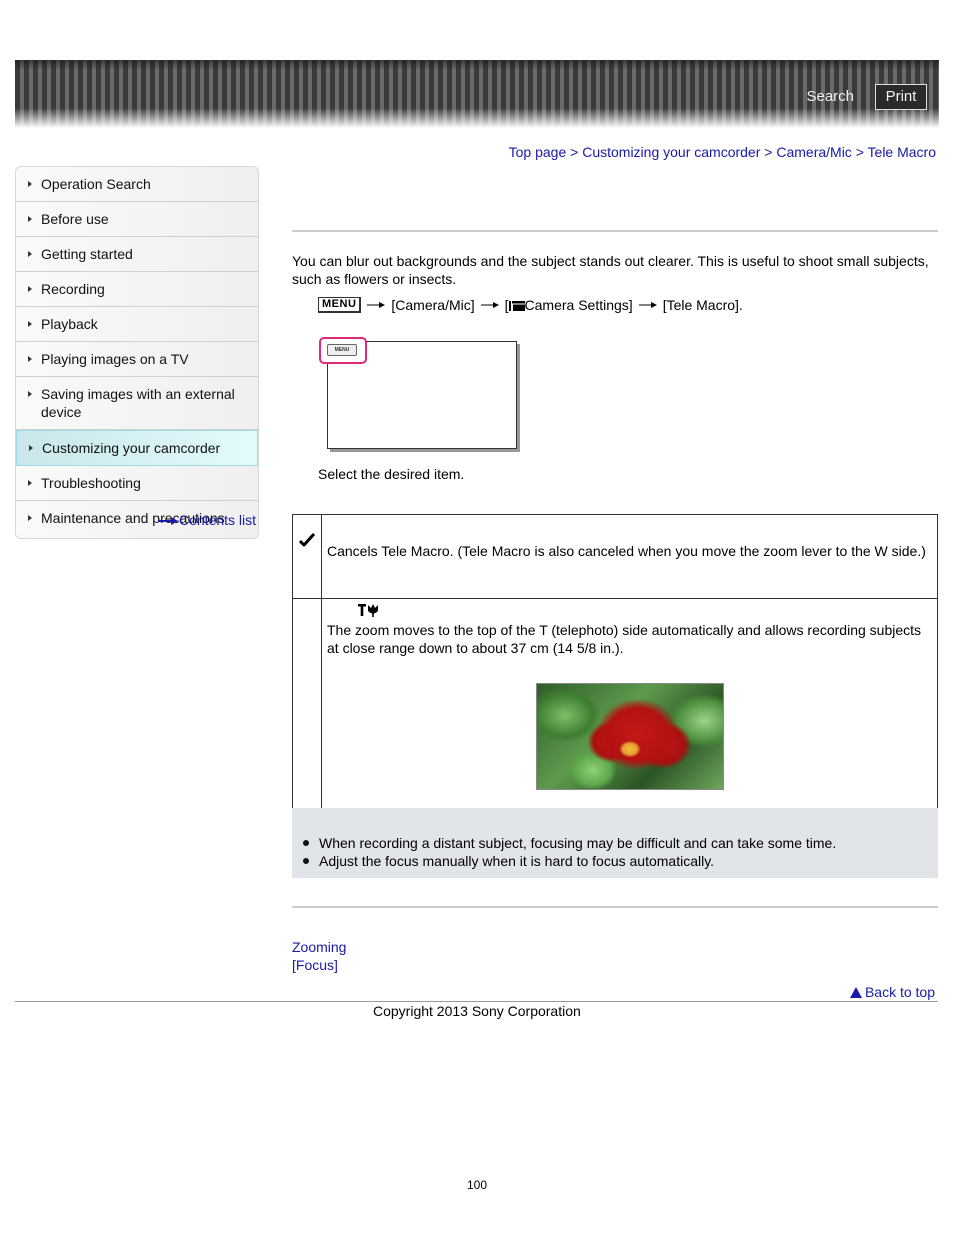 This screenshot has width=954, height=1235. Describe the element at coordinates (671, 152) in the screenshot. I see `breadcrumb-customizing: Customizing your camcorder` at that location.